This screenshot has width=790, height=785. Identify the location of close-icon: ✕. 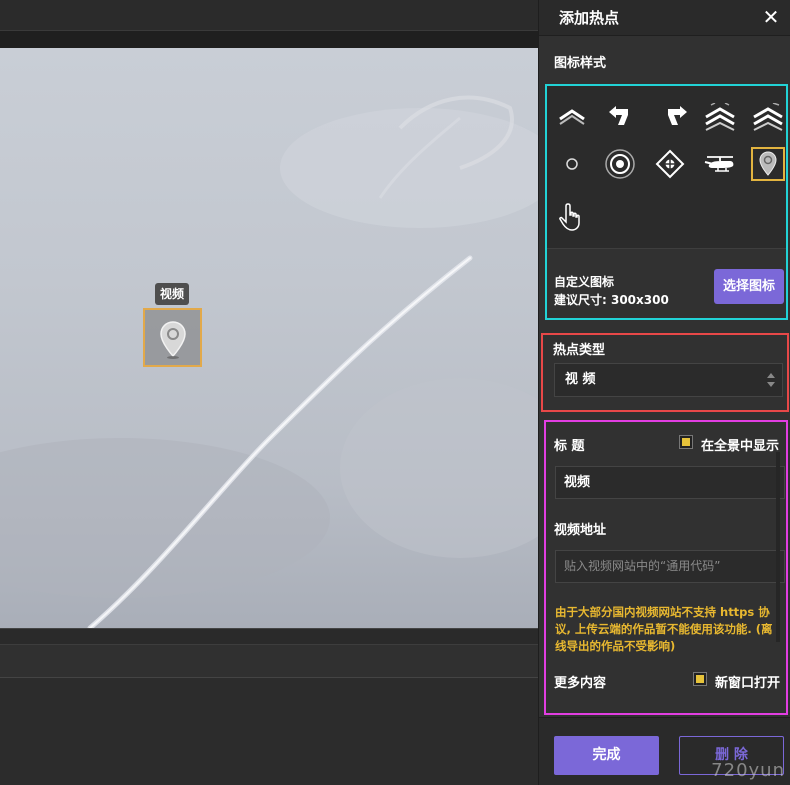
(771, 17).